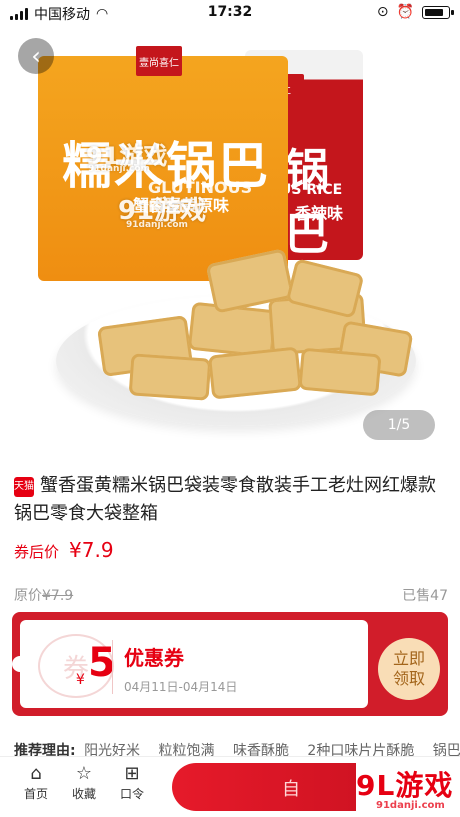  Describe the element at coordinates (24, 487) in the screenshot. I see `tmall-icon: 天猫` at that location.